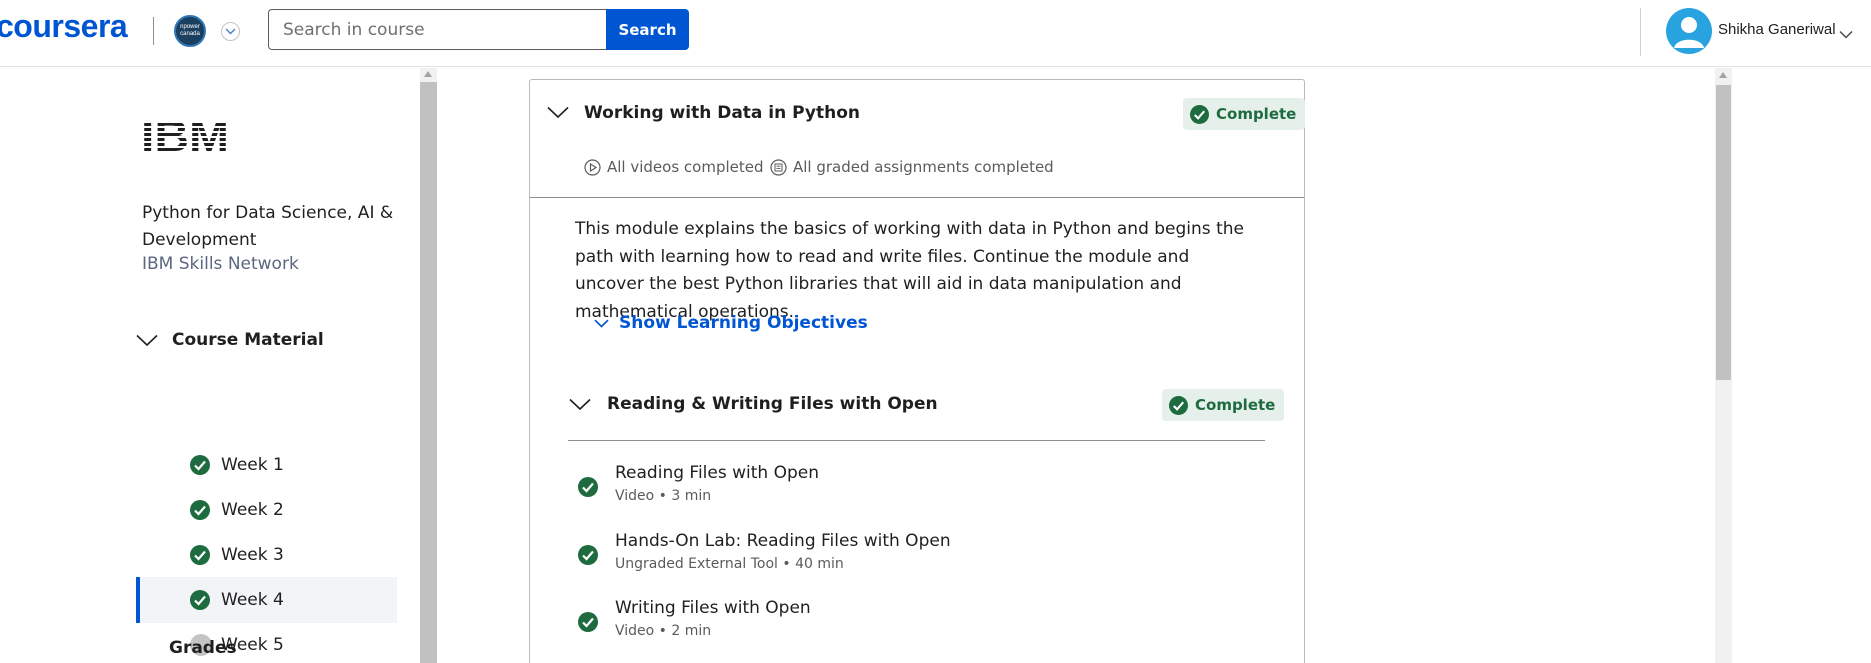 The image size is (1871, 663). I want to click on assignments-status-text: All graded assignments completed, so click(923, 167).